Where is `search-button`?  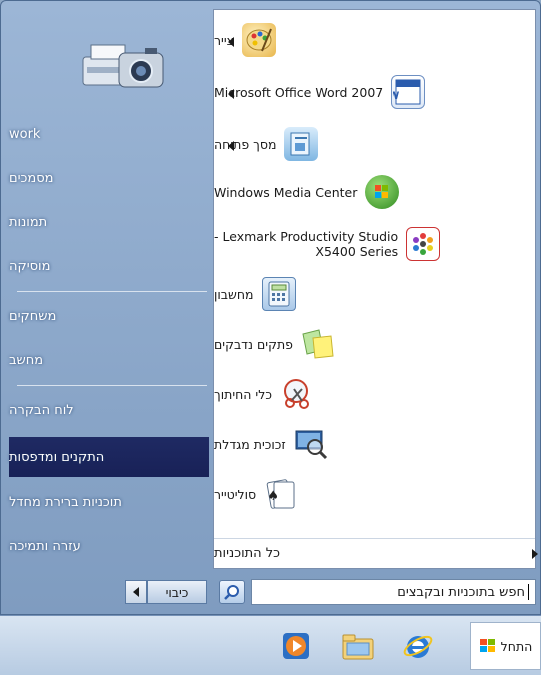
search-button is located at coordinates (232, 592).